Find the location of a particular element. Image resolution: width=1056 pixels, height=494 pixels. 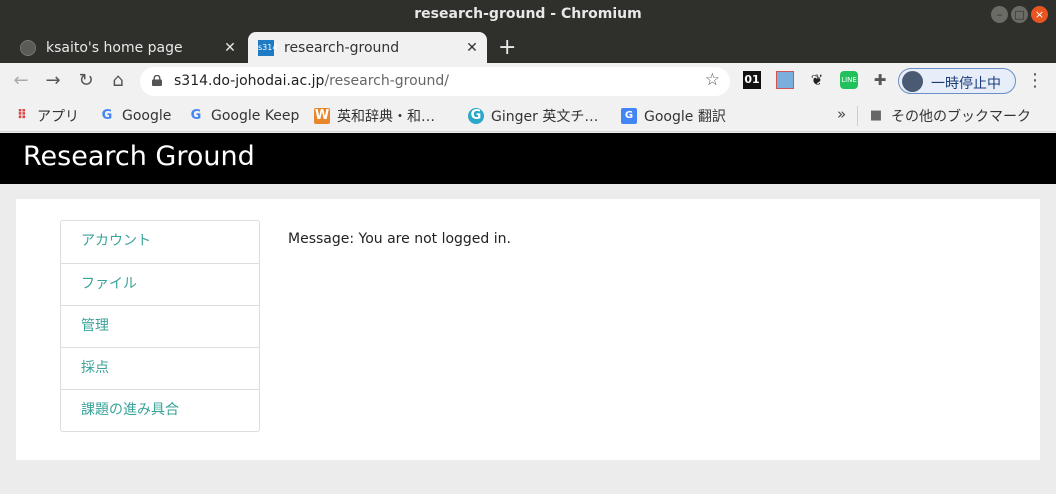

bookmark-label: Google Keep is located at coordinates (255, 116).